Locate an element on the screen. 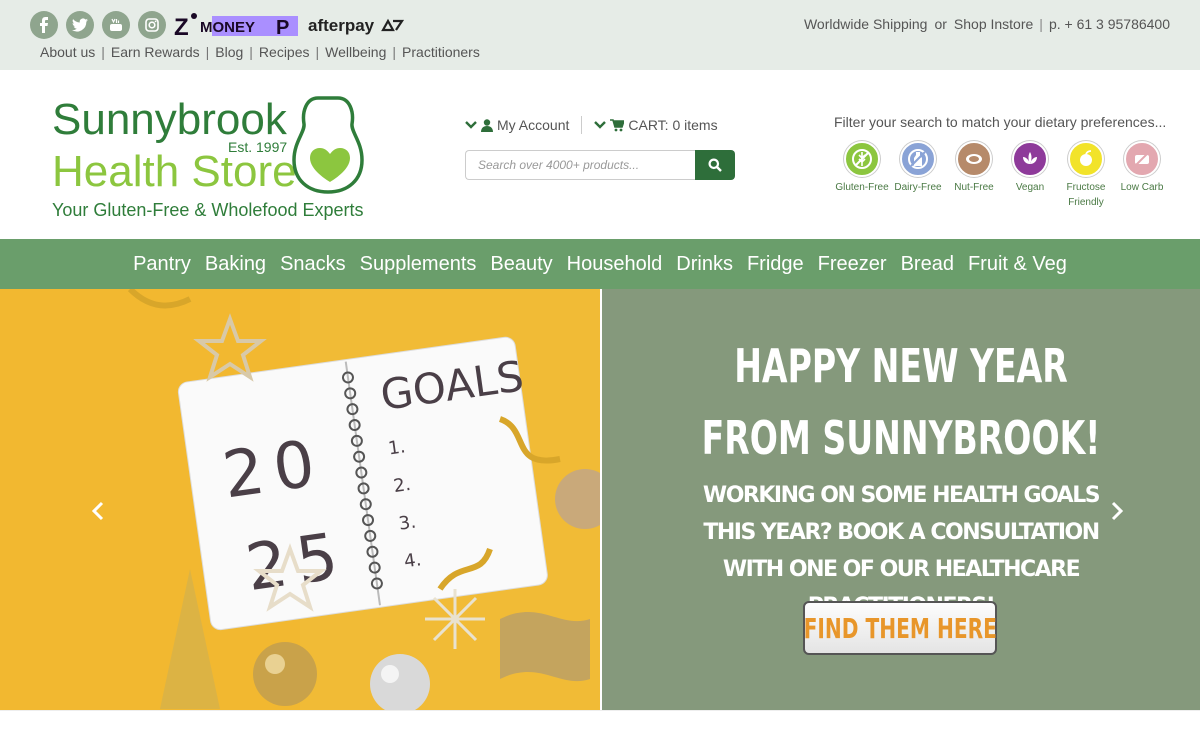 The image size is (1200, 740). filter-nut-free: Nut-Free is located at coordinates (974, 175).